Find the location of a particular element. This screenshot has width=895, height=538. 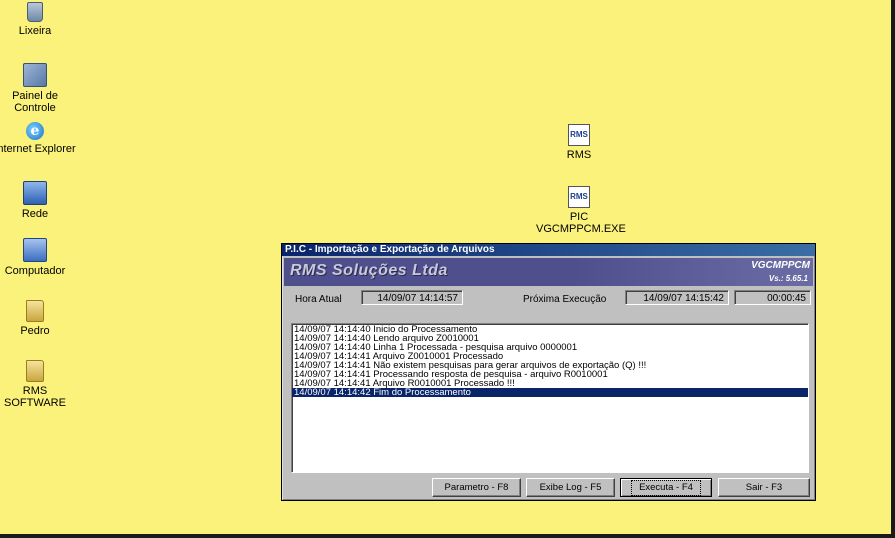

sair-button-label: Sair - F3 is located at coordinates (764, 487).